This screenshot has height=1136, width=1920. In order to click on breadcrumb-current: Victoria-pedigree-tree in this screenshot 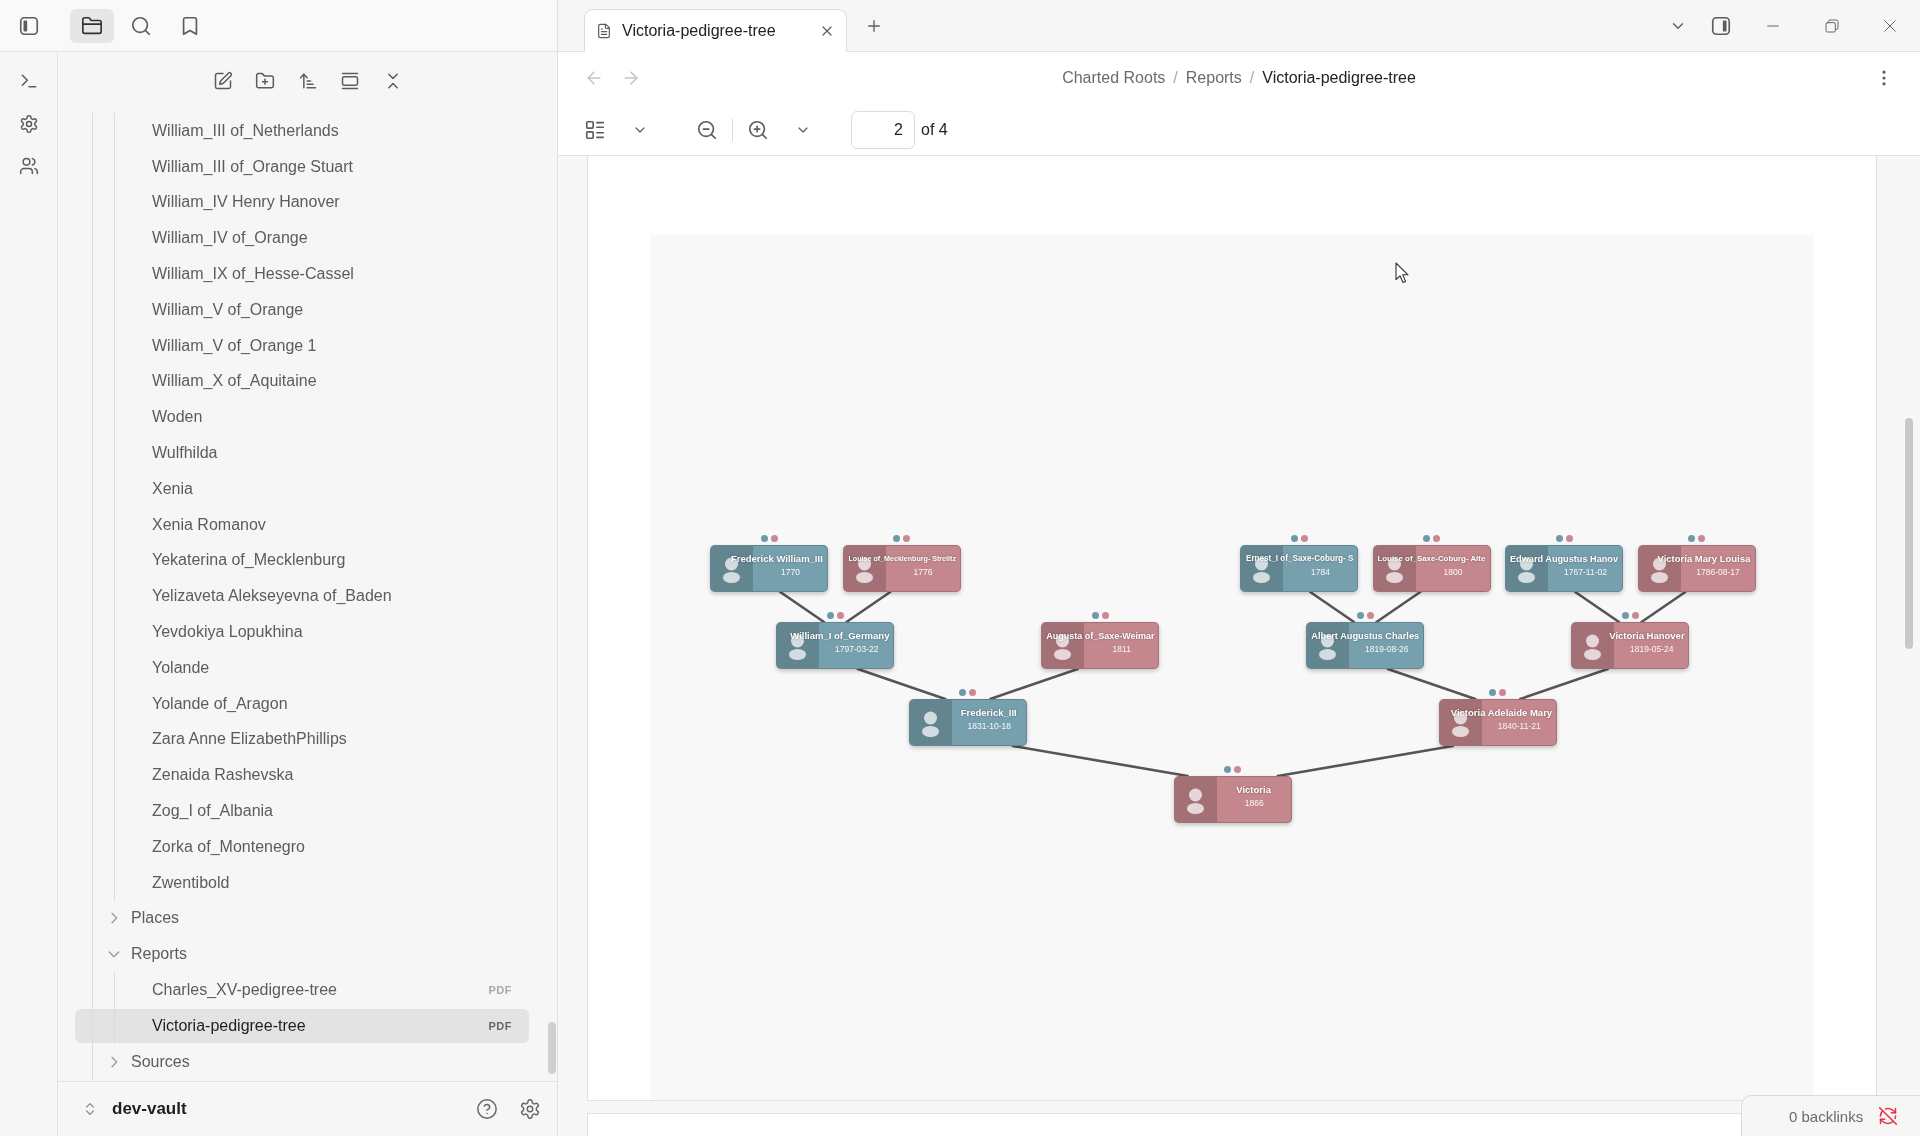, I will do `click(1339, 78)`.